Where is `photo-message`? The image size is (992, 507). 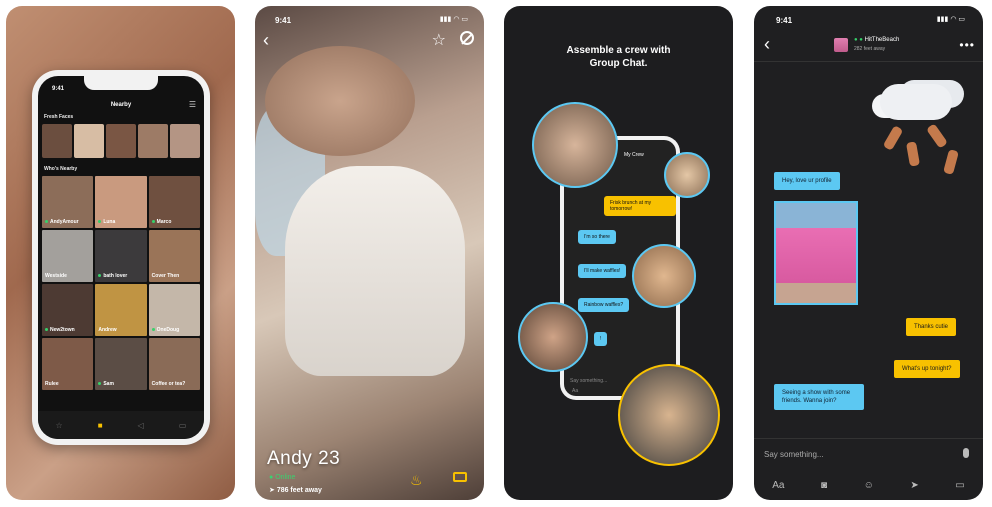 photo-message is located at coordinates (816, 253).